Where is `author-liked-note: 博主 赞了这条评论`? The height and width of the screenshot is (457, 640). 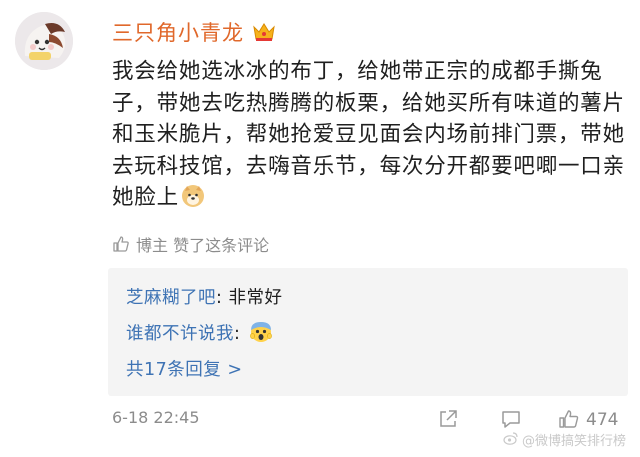
author-liked-note: 博主 赞了这条评论 is located at coordinates (190, 244).